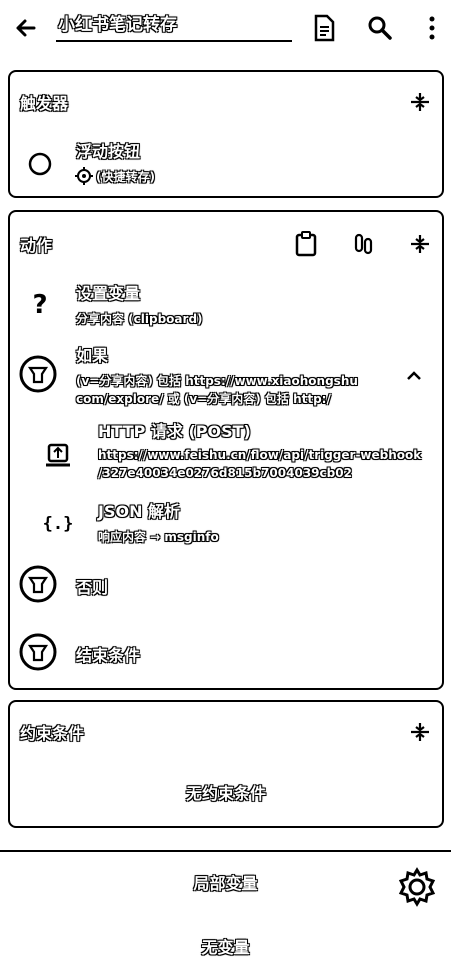  What do you see at coordinates (306, 244) in the screenshot?
I see `clipboard-icon` at bounding box center [306, 244].